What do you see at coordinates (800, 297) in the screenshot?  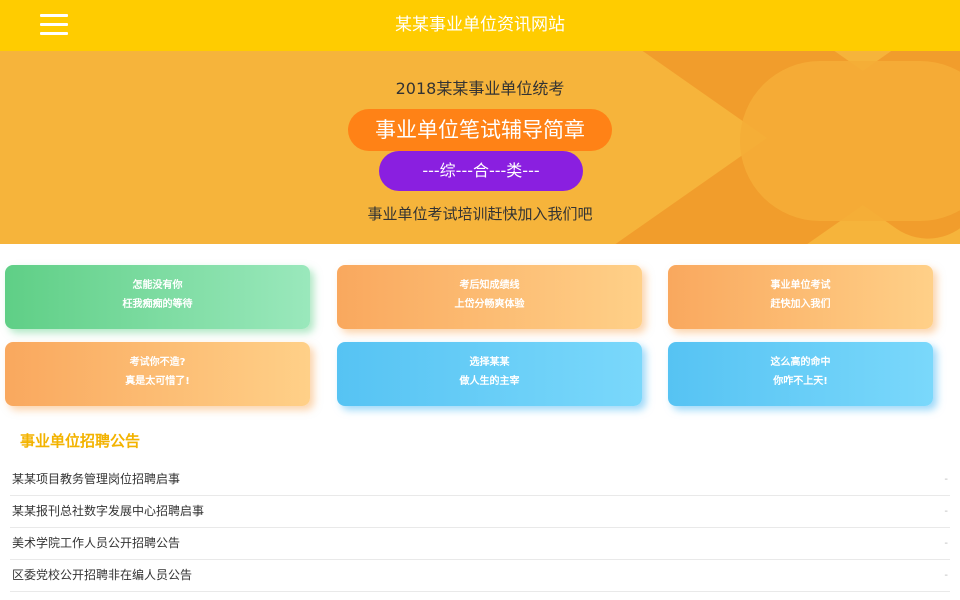 I see `promo-card: 事业单位考试 赶快加入我们` at bounding box center [800, 297].